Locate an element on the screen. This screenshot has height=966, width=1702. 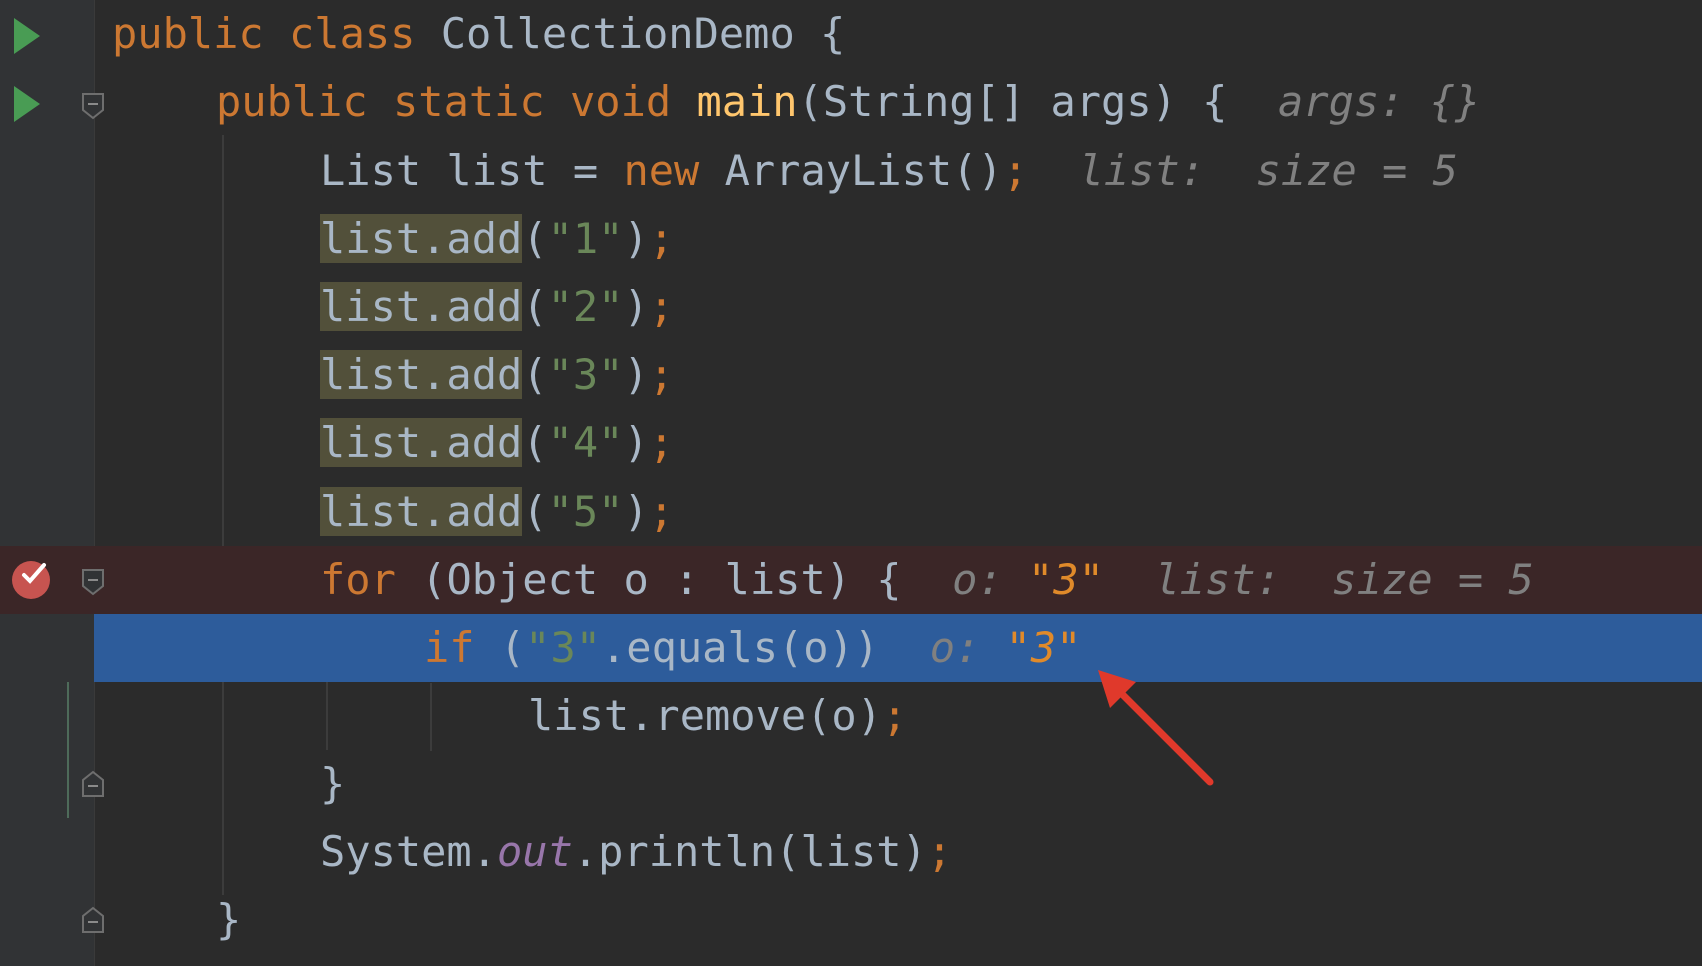
code-token: "5" is located at coordinates (585, 511).